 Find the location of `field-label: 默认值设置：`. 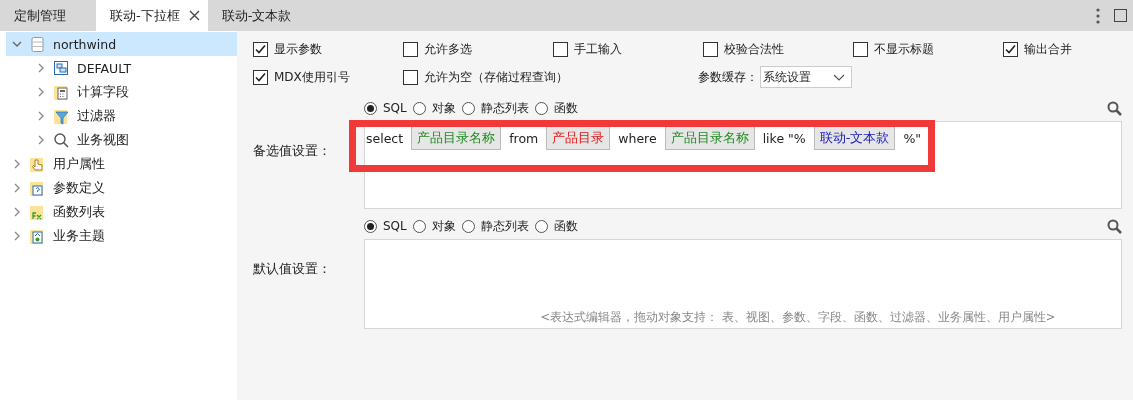

field-label: 默认值设置： is located at coordinates (292, 269).